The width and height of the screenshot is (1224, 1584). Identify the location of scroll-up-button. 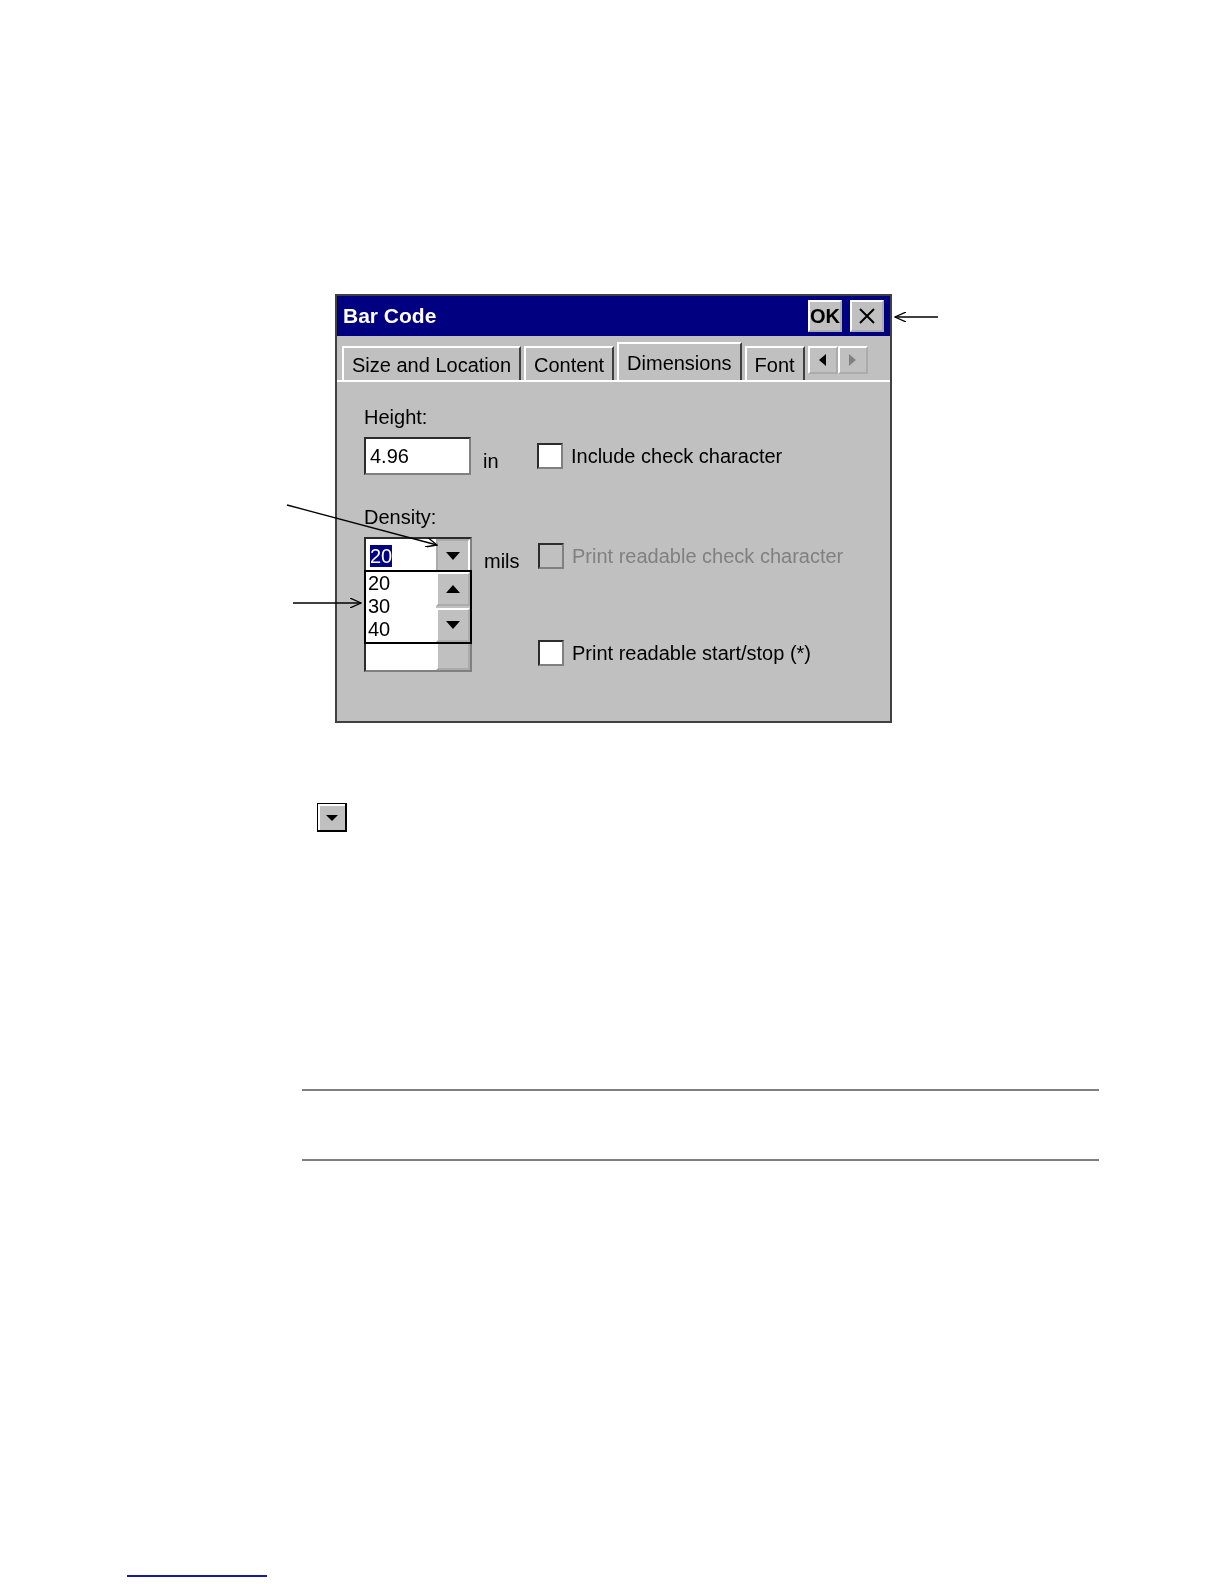
(453, 589).